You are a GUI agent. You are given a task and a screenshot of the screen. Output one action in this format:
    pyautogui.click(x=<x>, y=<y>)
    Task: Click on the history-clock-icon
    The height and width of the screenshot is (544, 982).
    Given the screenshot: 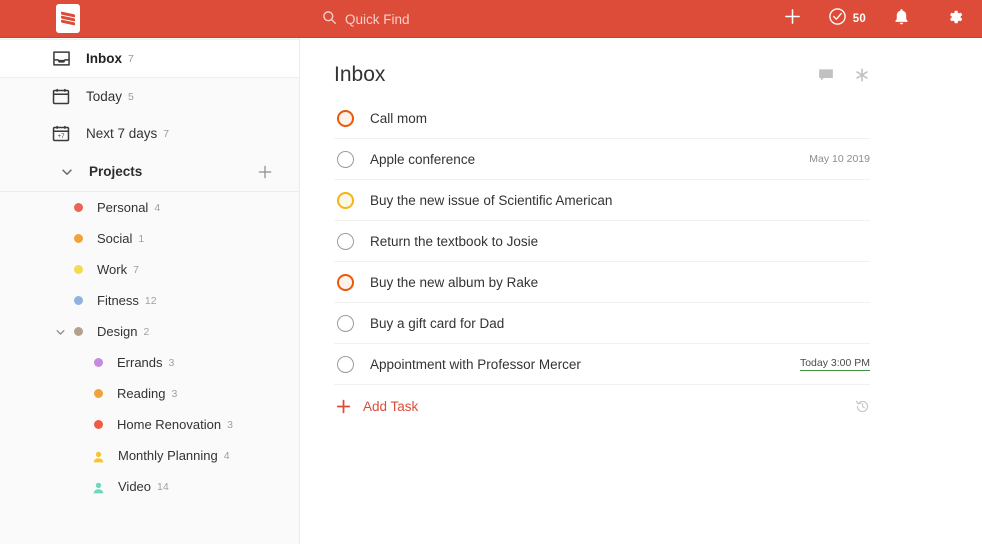 What is the action you would take?
    pyautogui.click(x=862, y=406)
    